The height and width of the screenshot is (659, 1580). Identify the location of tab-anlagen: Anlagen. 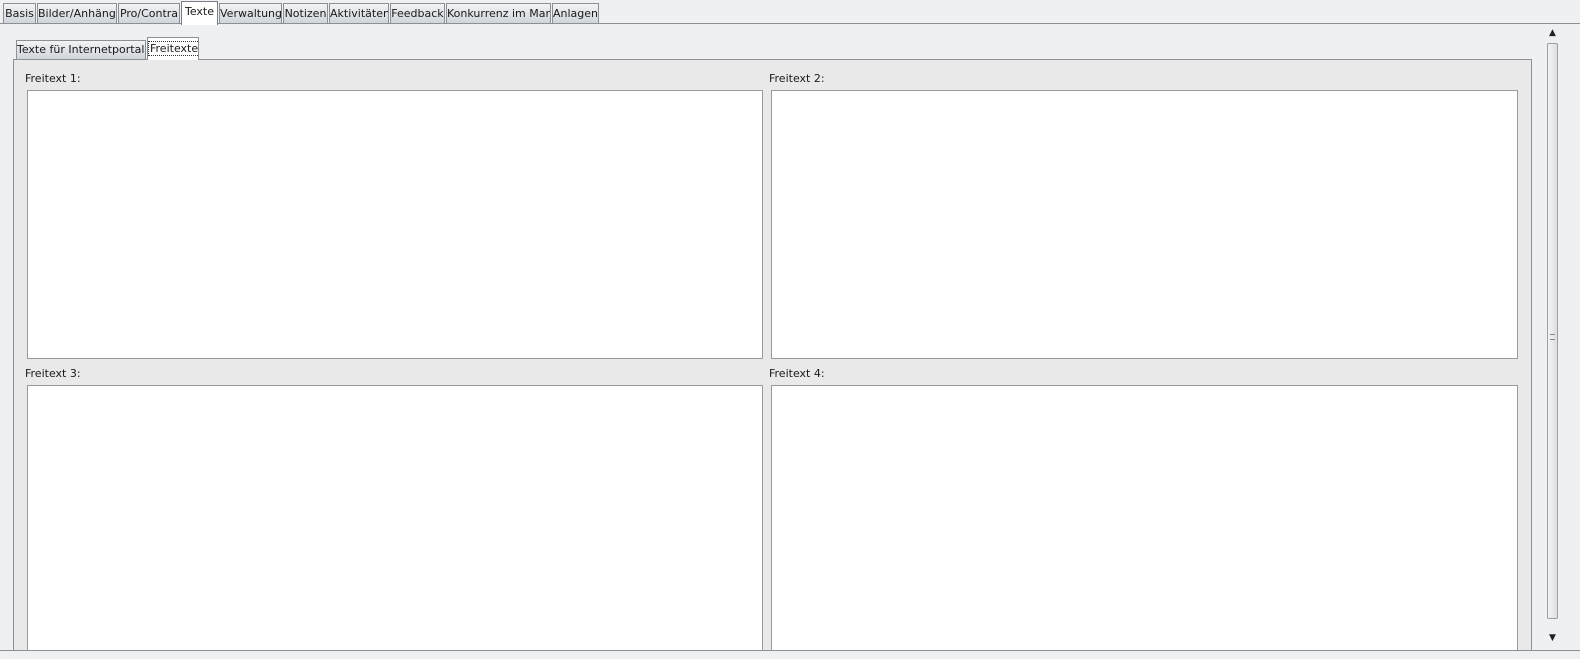
(575, 13).